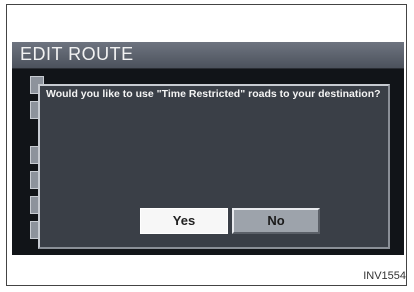 The image size is (414, 292). Describe the element at coordinates (276, 221) in the screenshot. I see `no-button: No` at that location.